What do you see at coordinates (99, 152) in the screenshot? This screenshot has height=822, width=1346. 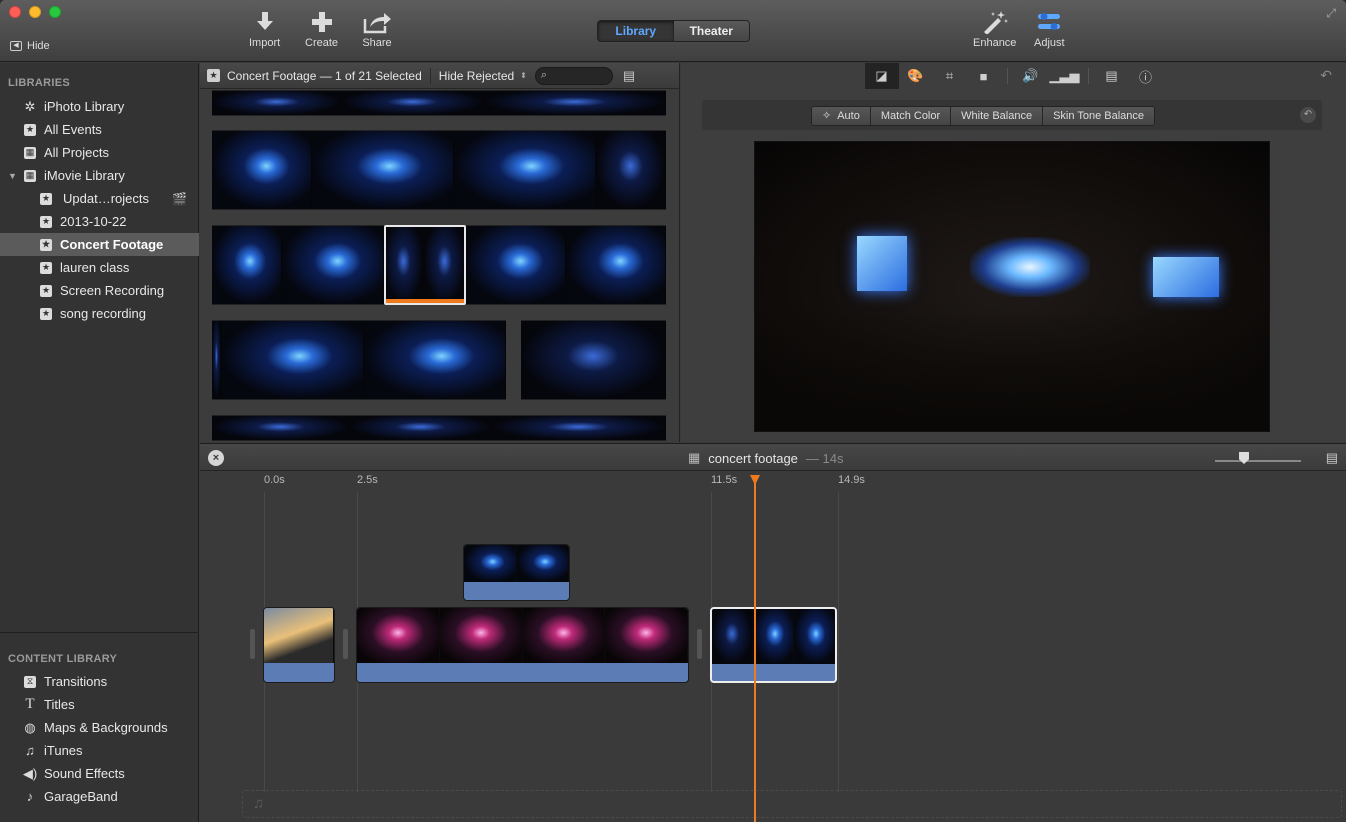 I see `sidebar-item-all-projects: ▦ All Projects` at bounding box center [99, 152].